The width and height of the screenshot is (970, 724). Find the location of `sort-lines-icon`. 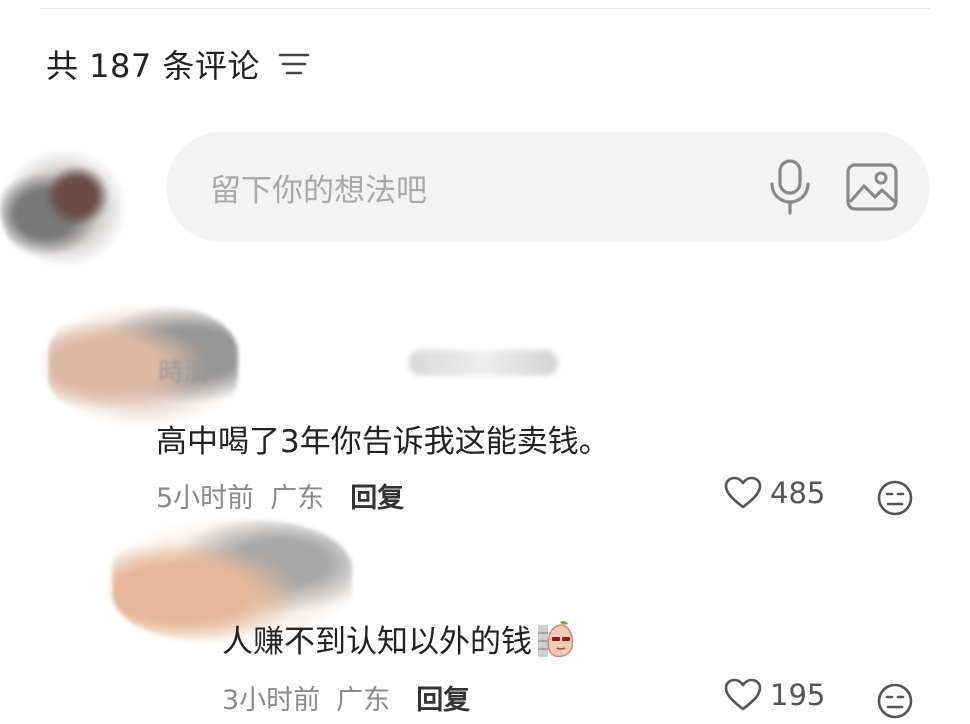

sort-lines-icon is located at coordinates (294, 64).